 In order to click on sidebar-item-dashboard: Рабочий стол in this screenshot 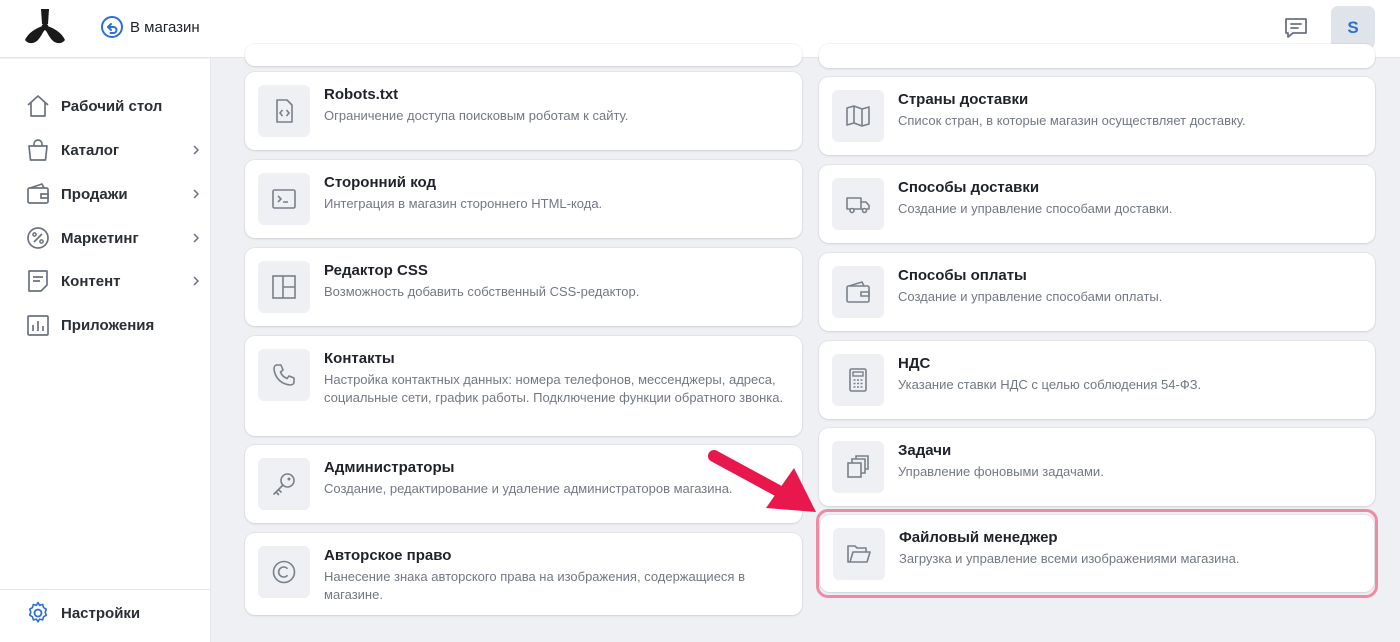, I will do `click(113, 106)`.